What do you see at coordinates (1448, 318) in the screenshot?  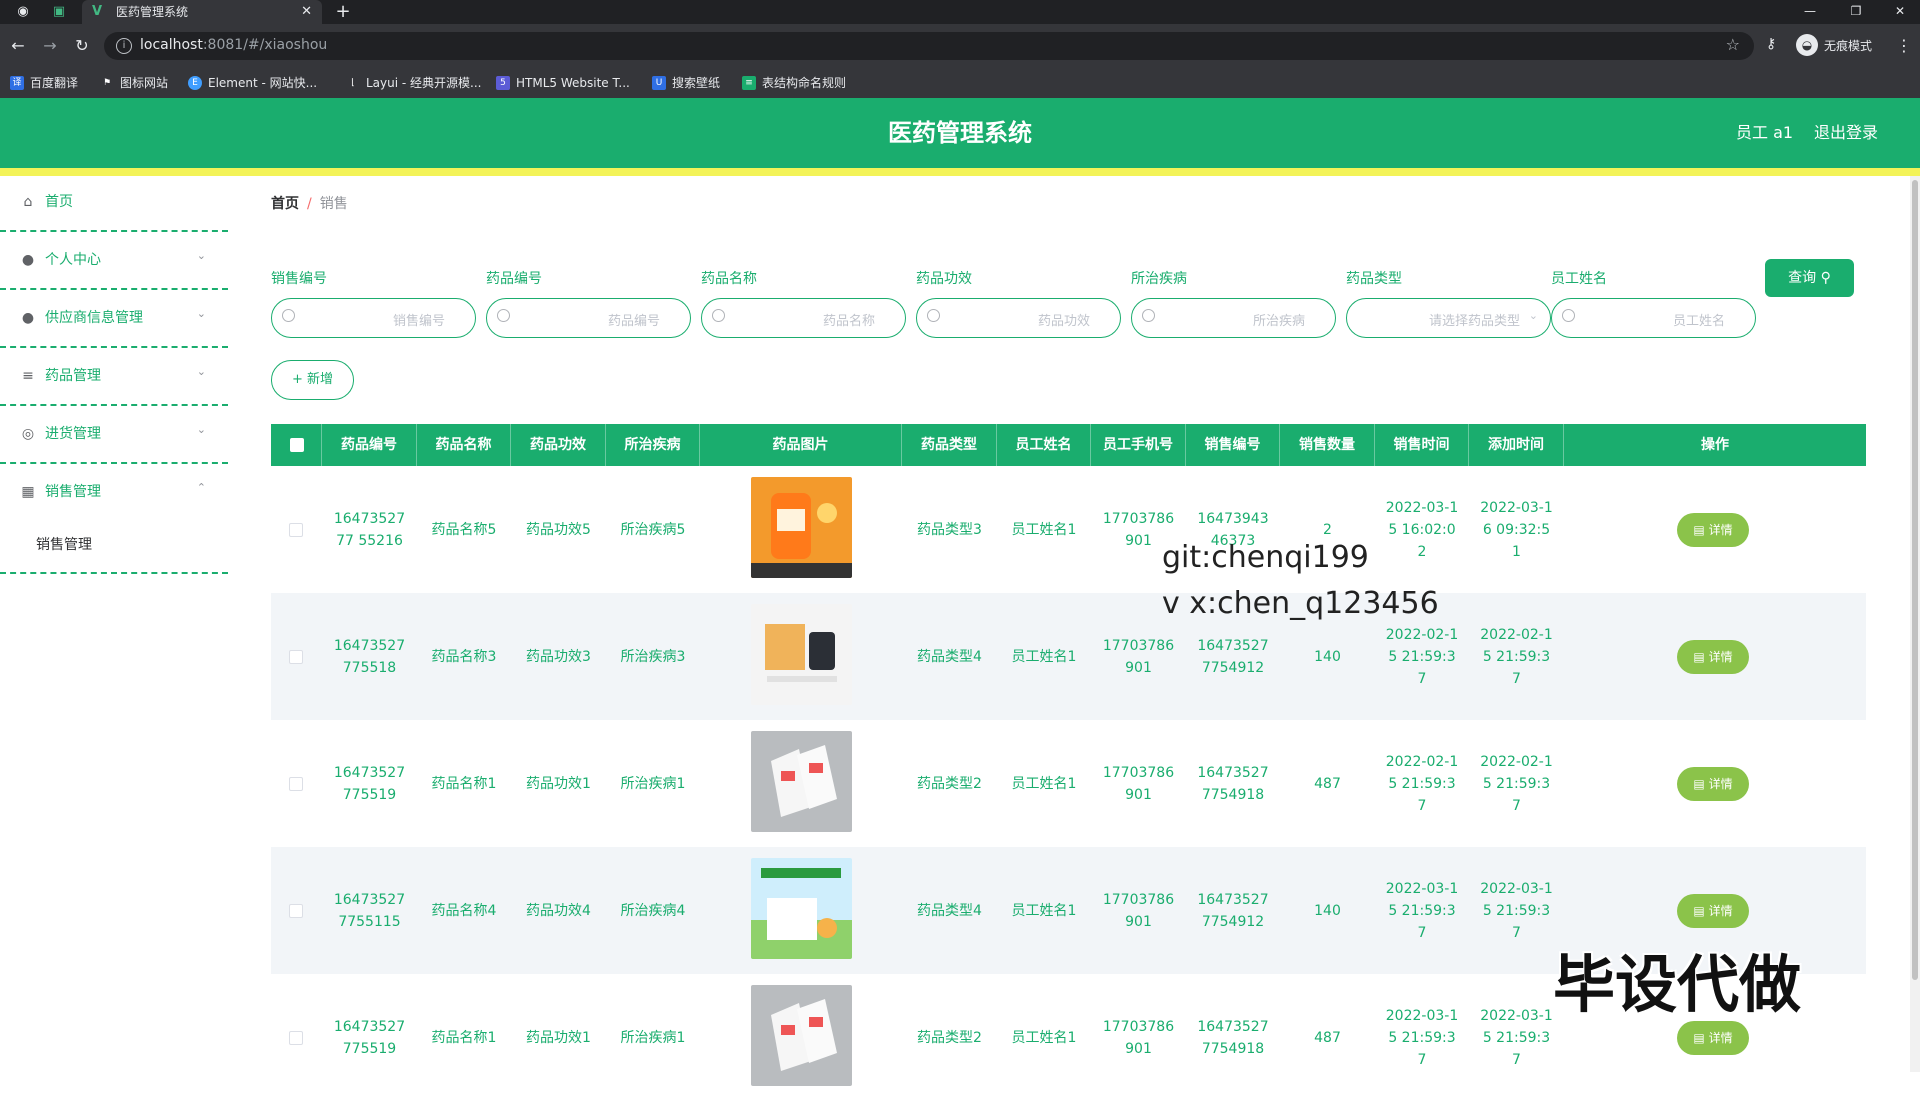 I see `drug-type-select: 请选择药品类型 ⌄` at bounding box center [1448, 318].